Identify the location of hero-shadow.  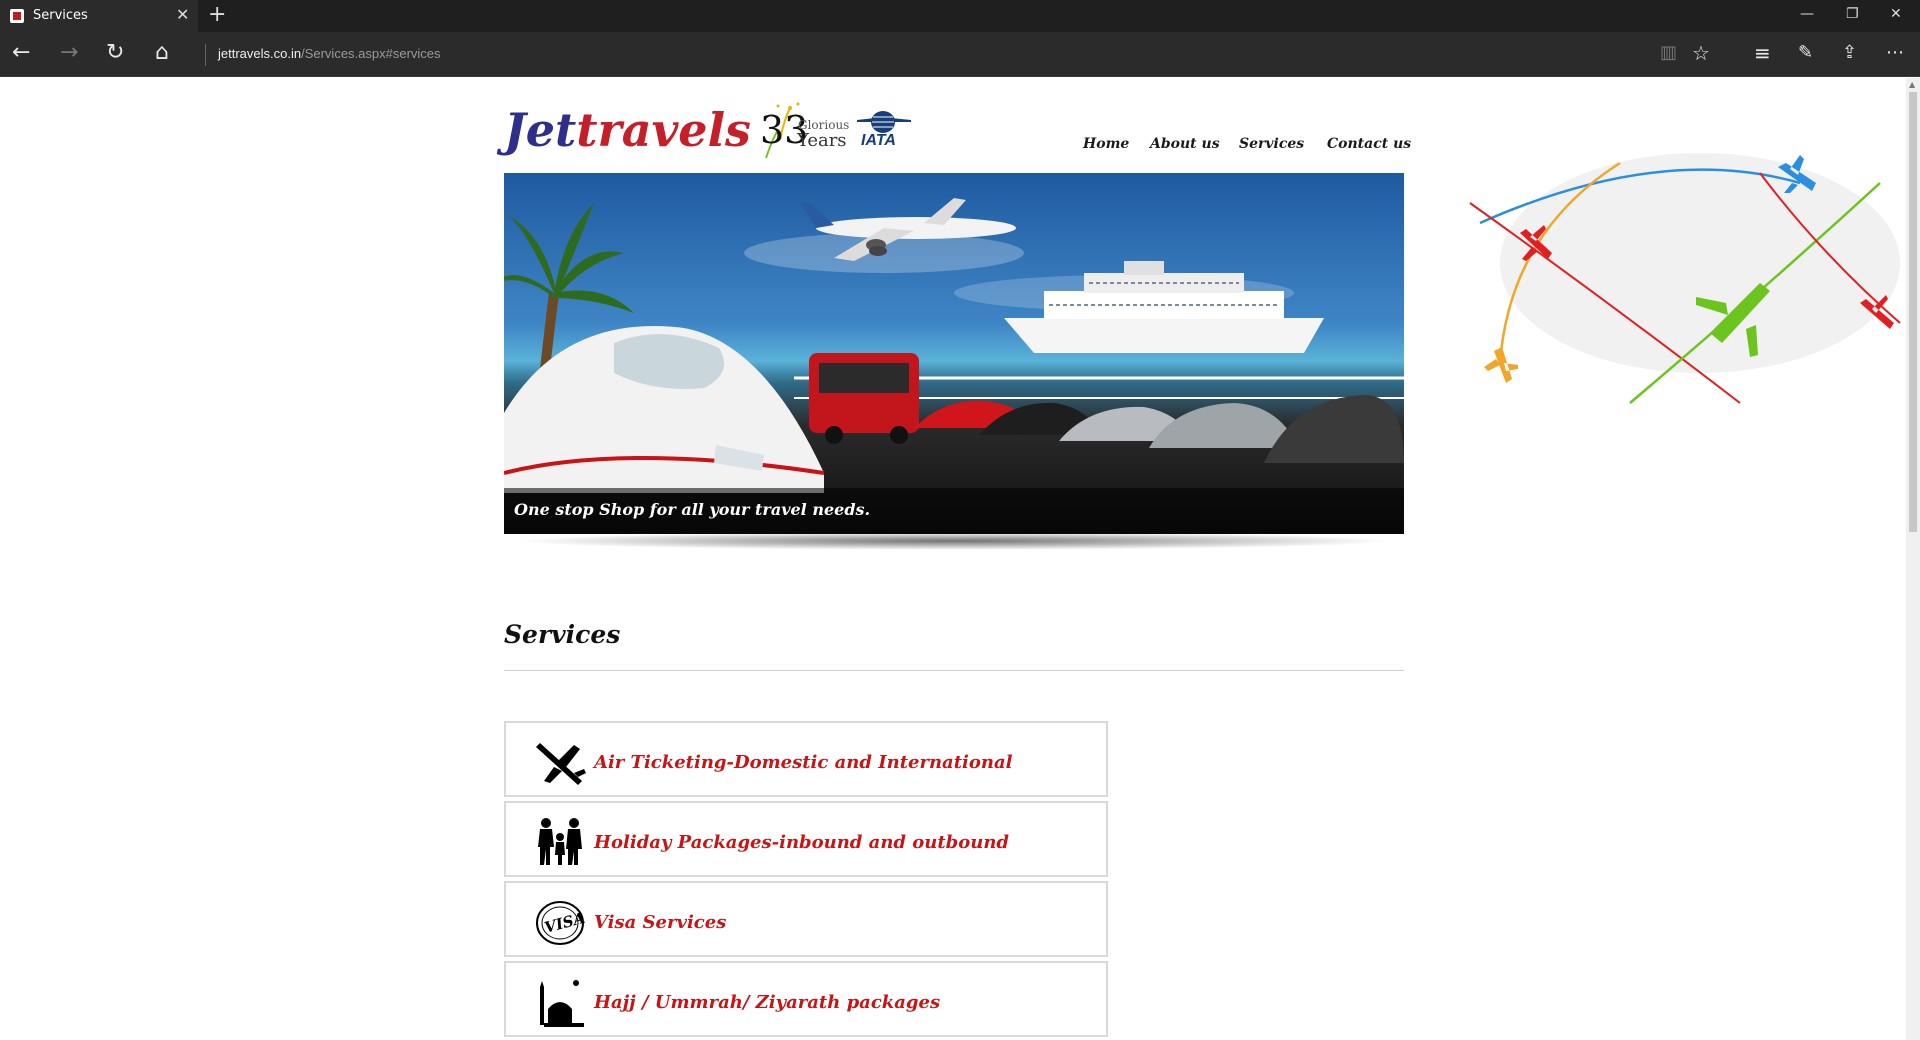
(954, 541).